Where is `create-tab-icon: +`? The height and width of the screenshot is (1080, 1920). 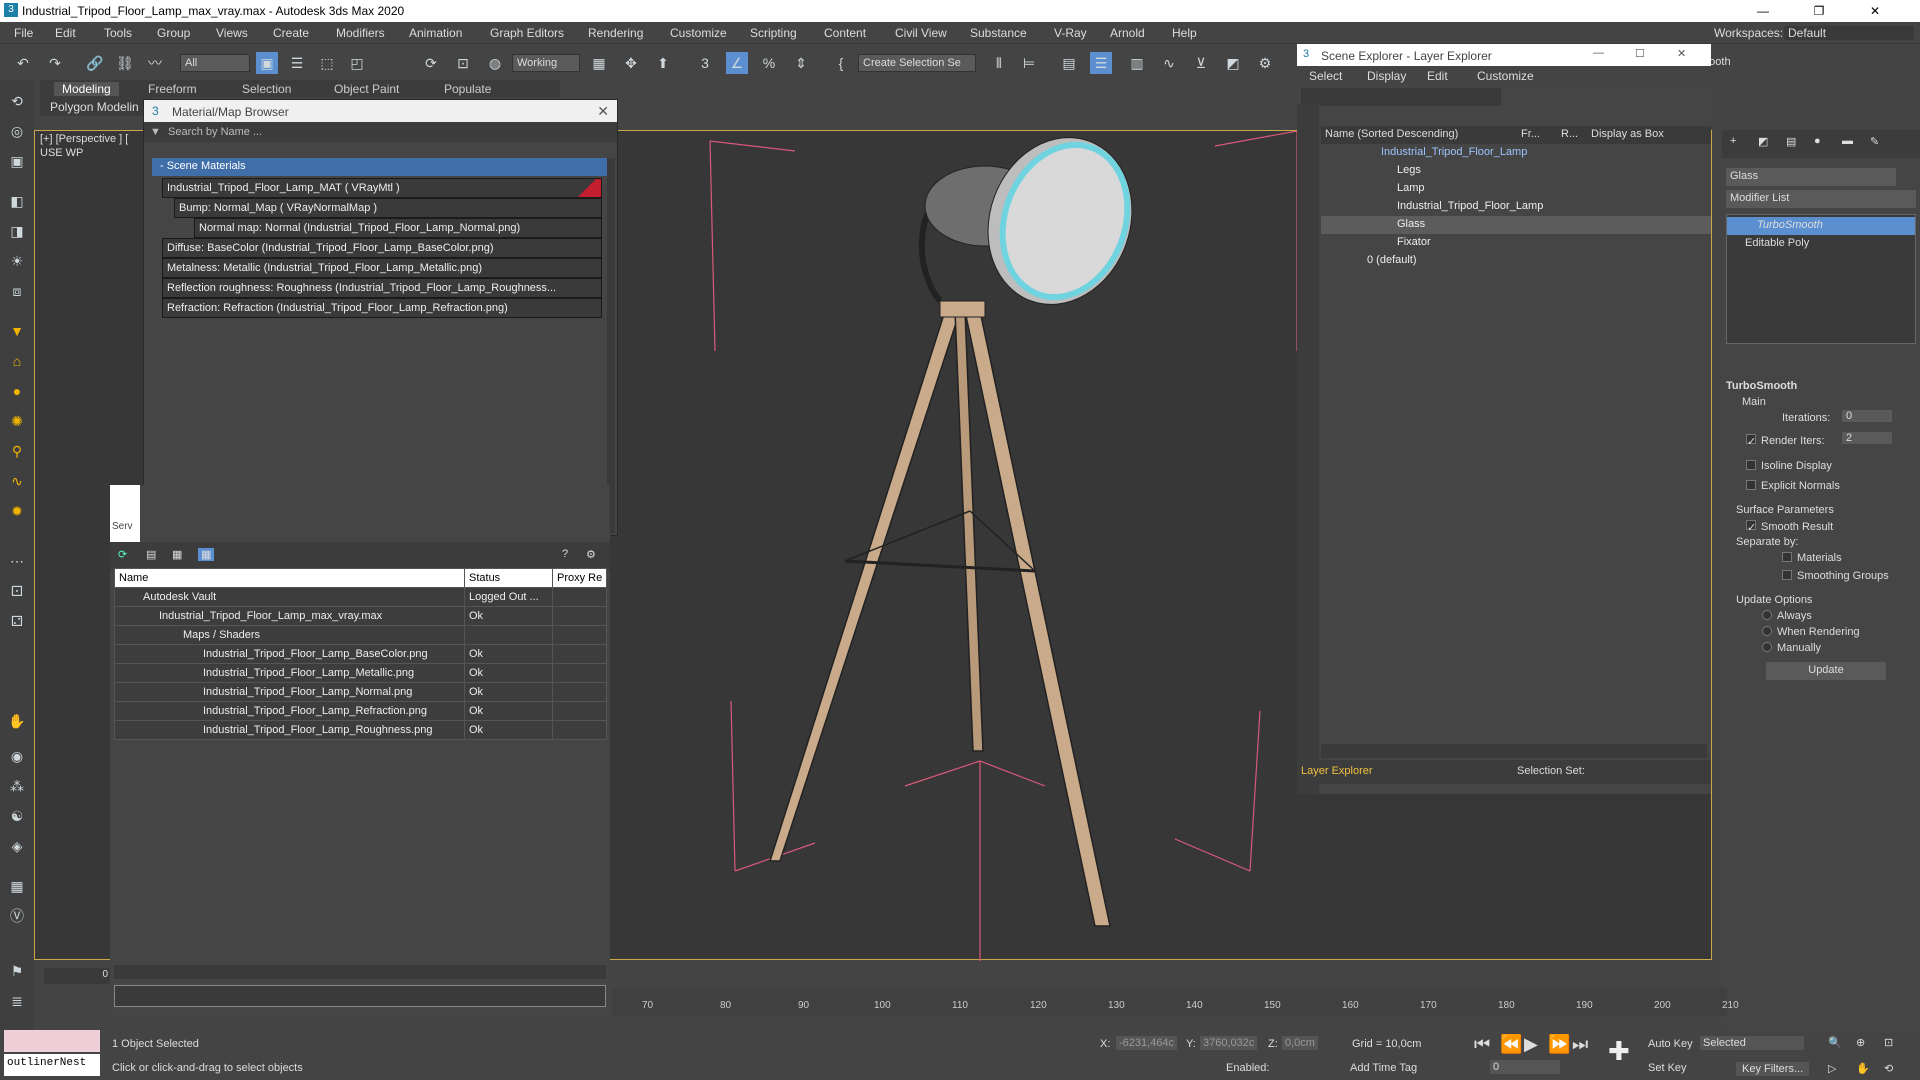 create-tab-icon: + is located at coordinates (1733, 141).